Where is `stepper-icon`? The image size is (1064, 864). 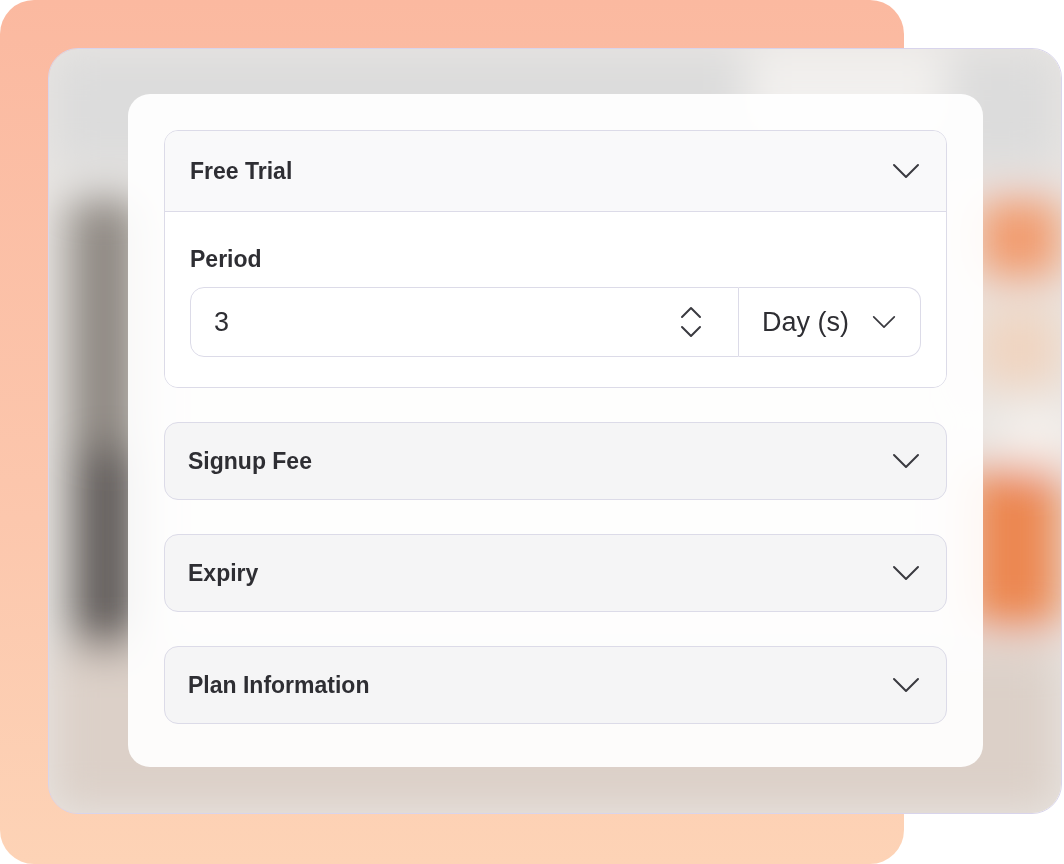
stepper-icon is located at coordinates (691, 322).